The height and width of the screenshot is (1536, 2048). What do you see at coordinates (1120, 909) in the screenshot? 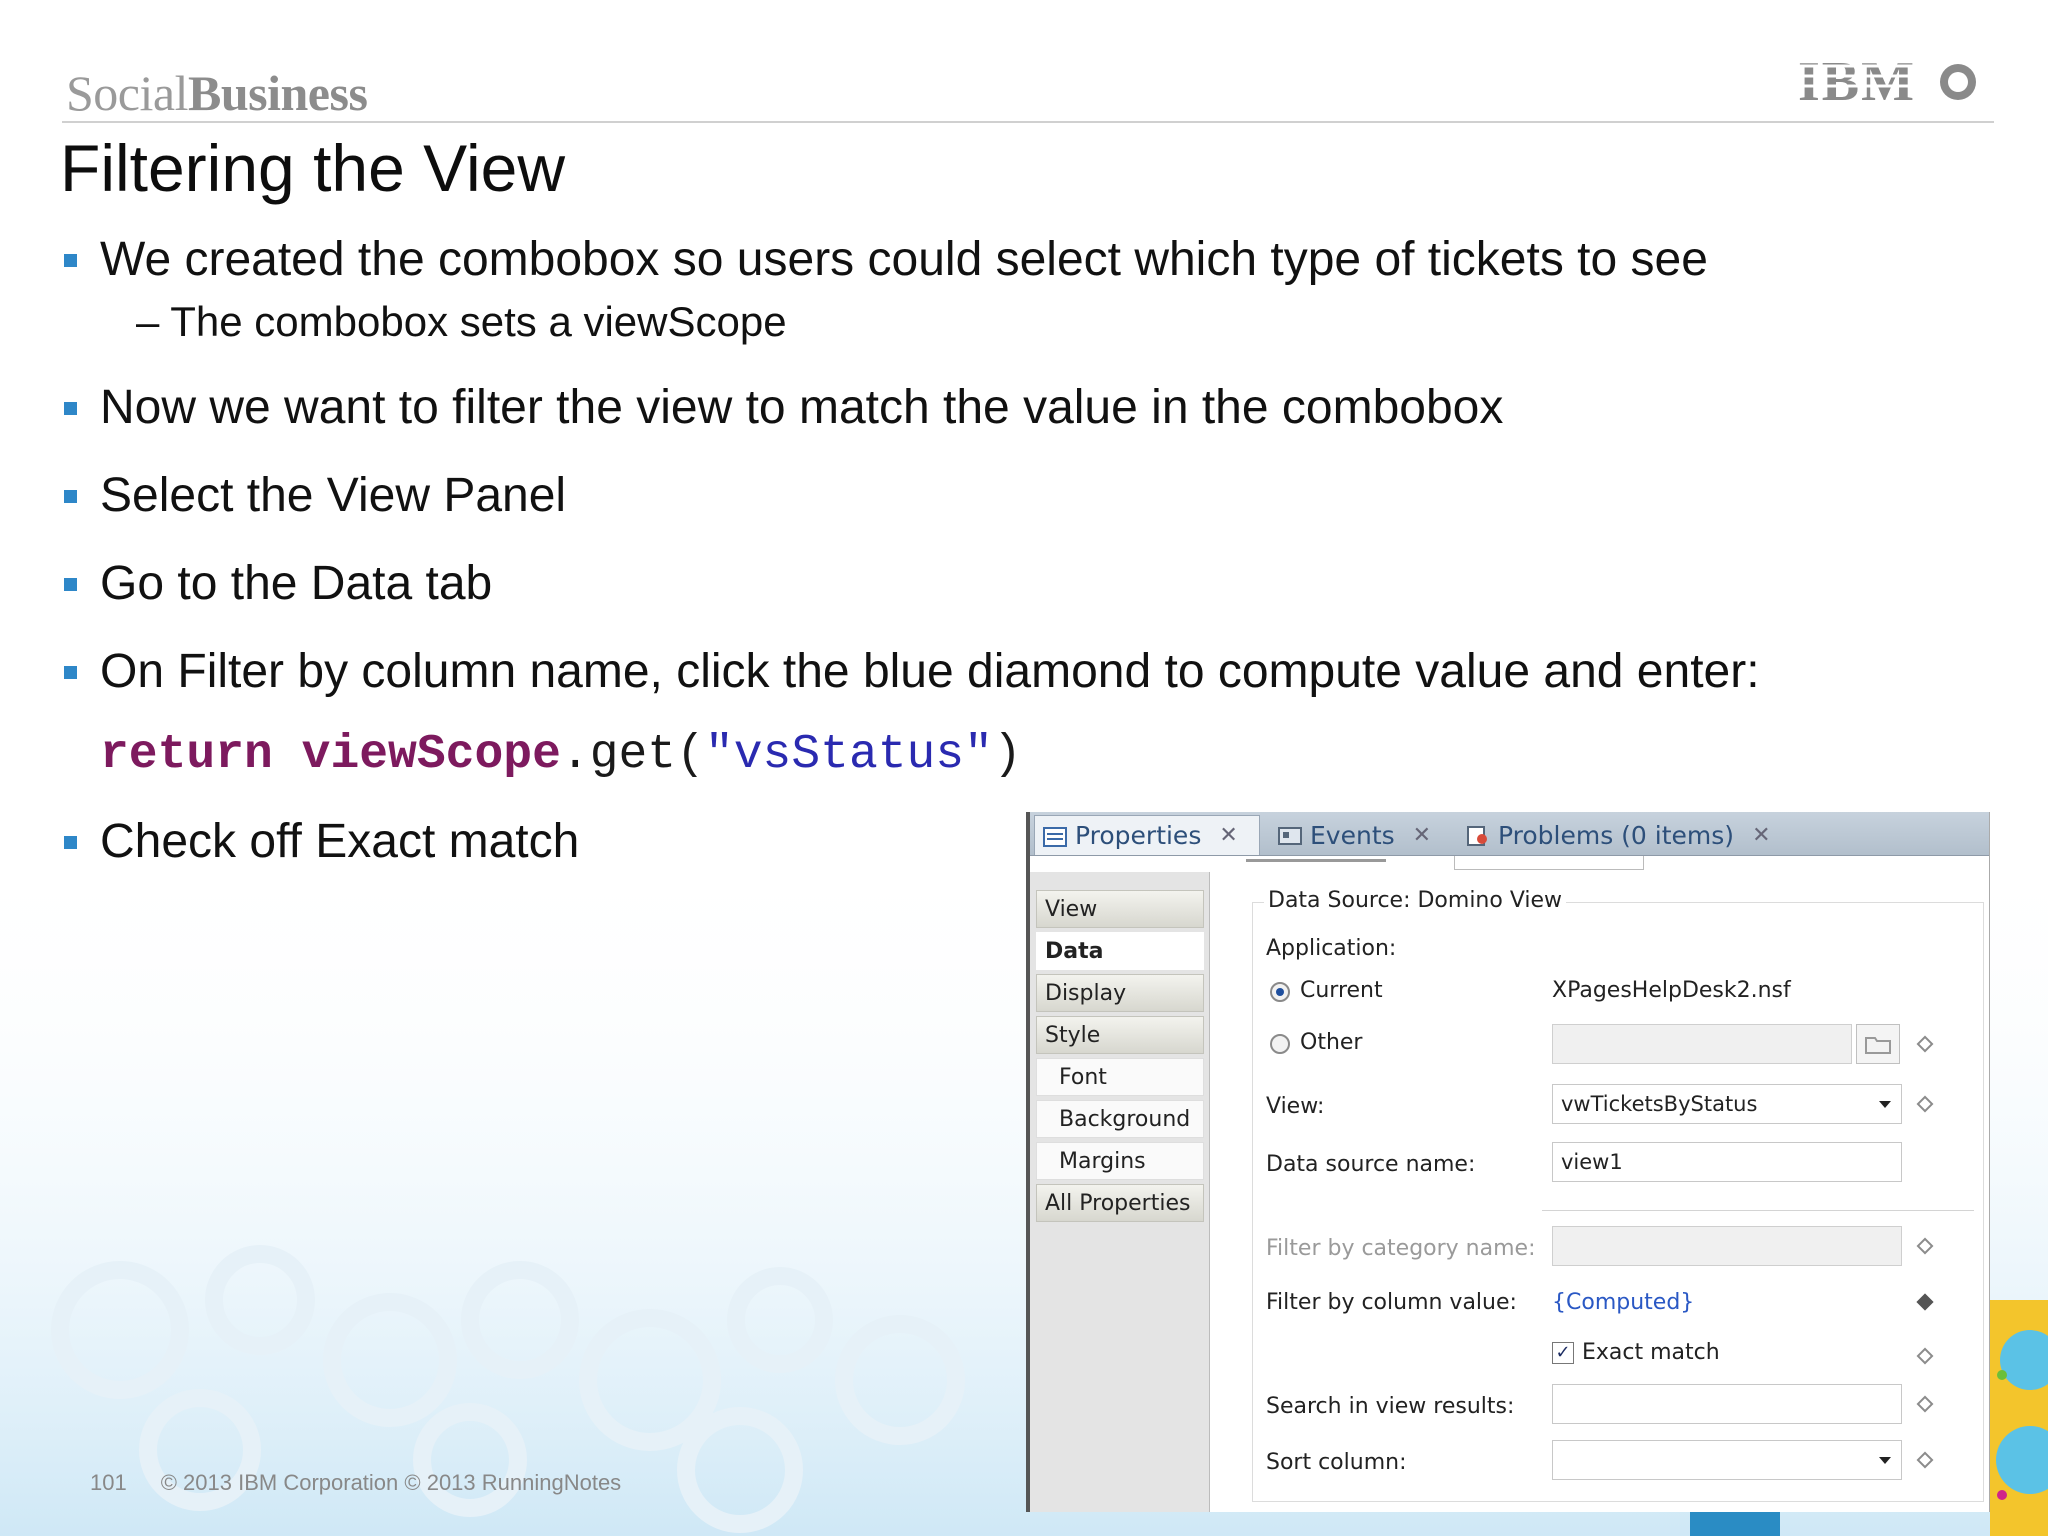
I see `sidebar-item-view: View` at bounding box center [1120, 909].